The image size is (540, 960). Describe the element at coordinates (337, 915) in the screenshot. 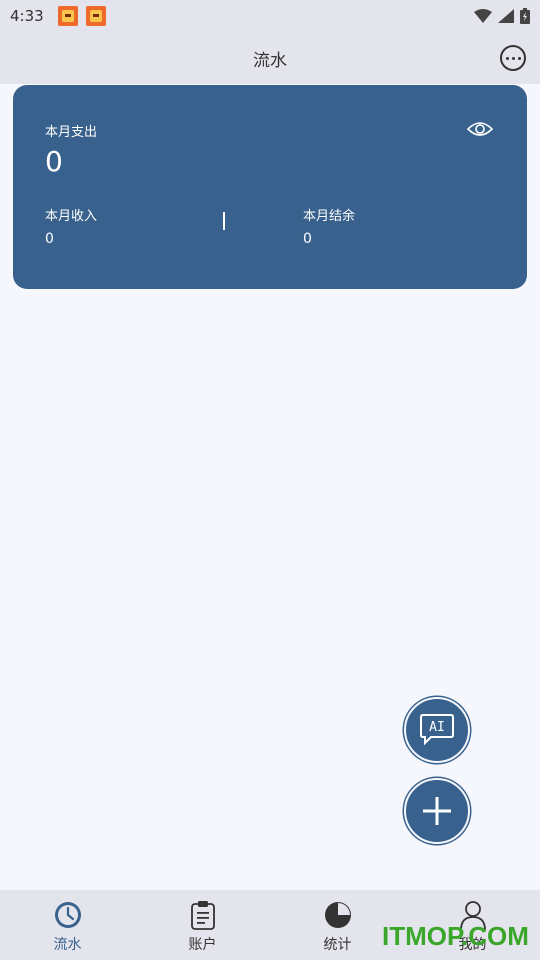

I see `pie-chart-icon` at that location.